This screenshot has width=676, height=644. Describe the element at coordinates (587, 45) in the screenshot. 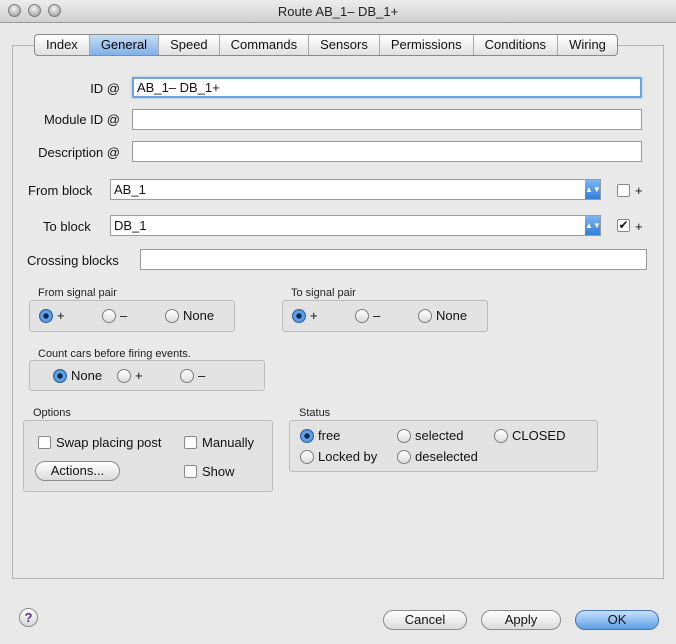

I see `tab-wiring: Wiring` at that location.